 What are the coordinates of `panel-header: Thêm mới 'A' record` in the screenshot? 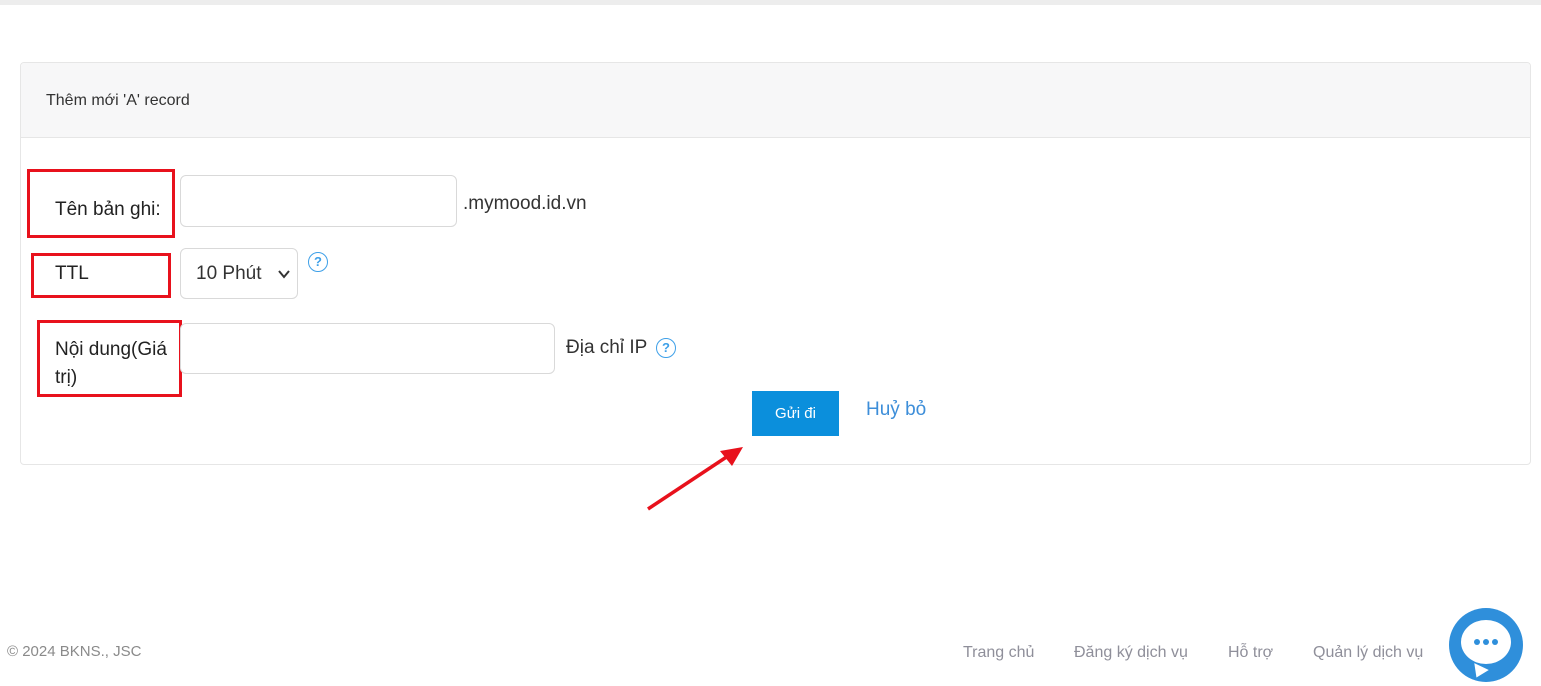 It's located at (775, 100).